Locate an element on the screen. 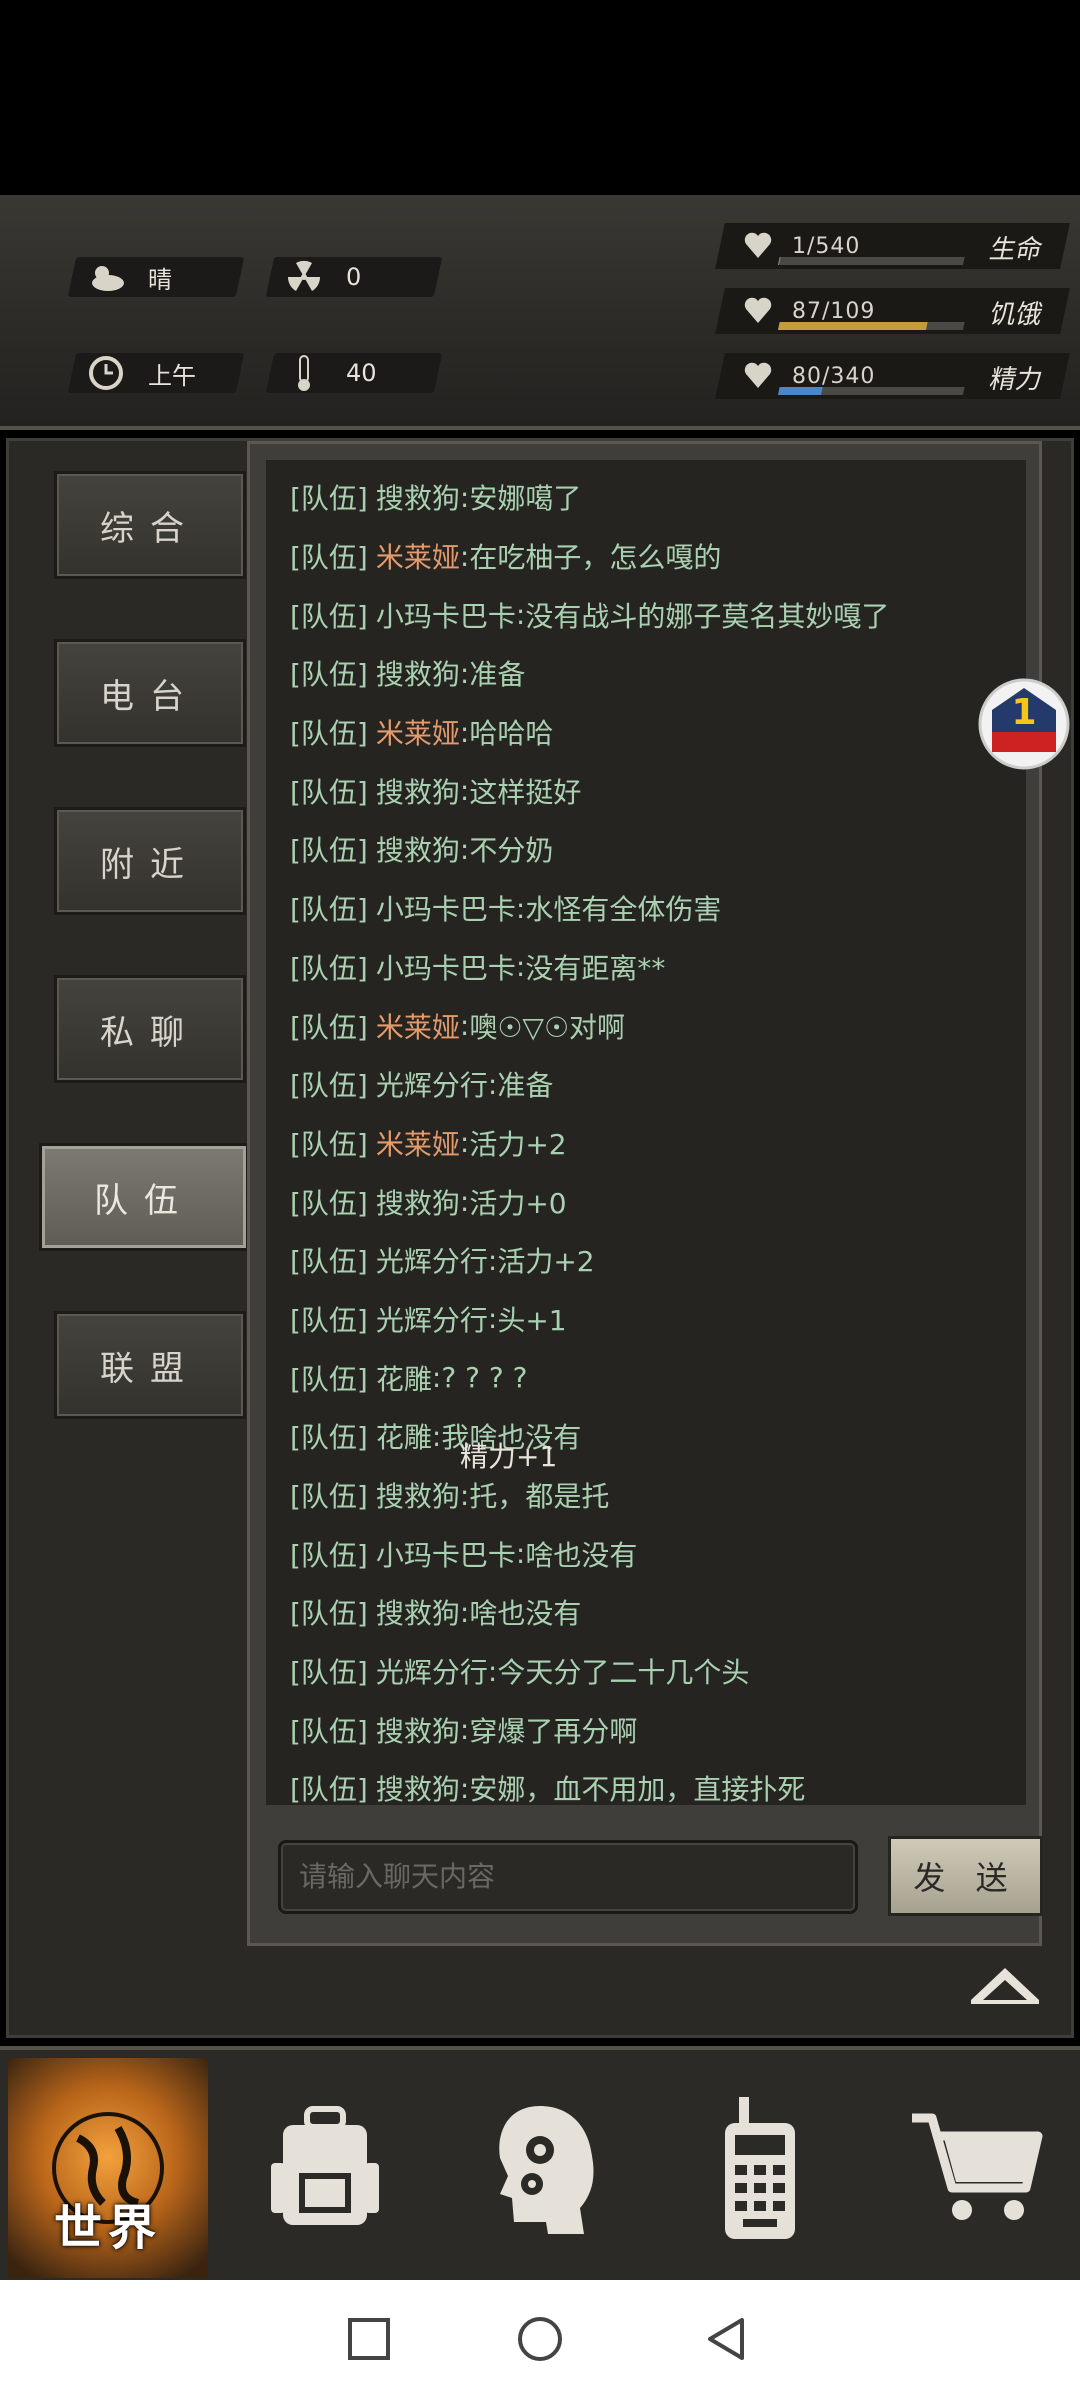 The height and width of the screenshot is (2400, 1080). message-text: 安娜噶了 is located at coordinates (525, 499).